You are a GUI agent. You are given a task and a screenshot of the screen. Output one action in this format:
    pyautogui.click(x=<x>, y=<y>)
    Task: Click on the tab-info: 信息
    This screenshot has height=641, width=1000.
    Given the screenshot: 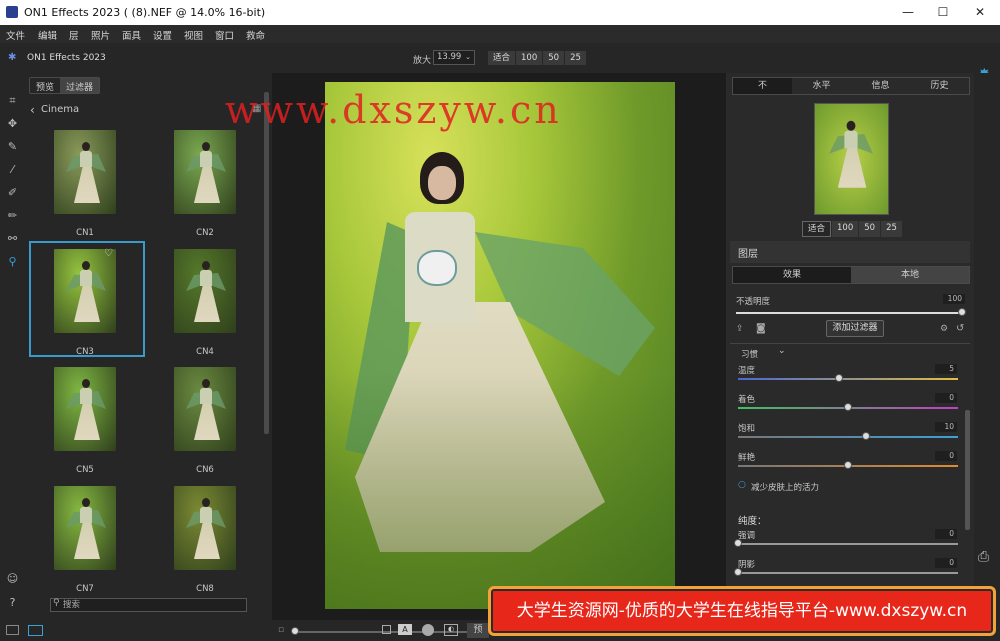 What is the action you would take?
    pyautogui.click(x=880, y=86)
    